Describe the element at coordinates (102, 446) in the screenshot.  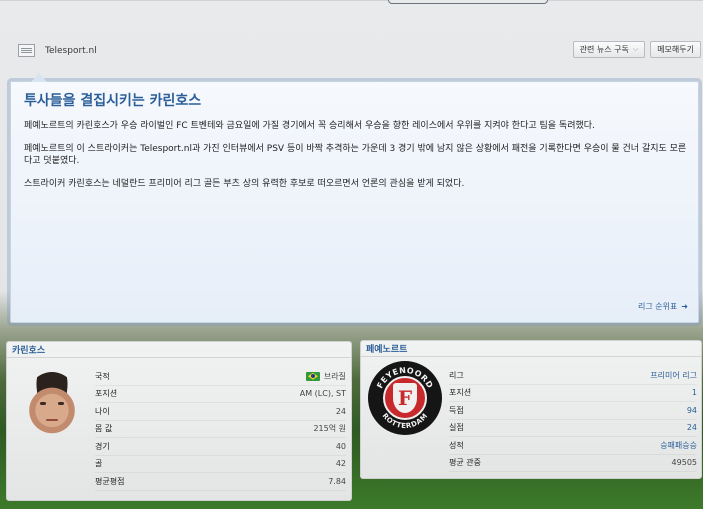
I see `stat-label: 경기` at that location.